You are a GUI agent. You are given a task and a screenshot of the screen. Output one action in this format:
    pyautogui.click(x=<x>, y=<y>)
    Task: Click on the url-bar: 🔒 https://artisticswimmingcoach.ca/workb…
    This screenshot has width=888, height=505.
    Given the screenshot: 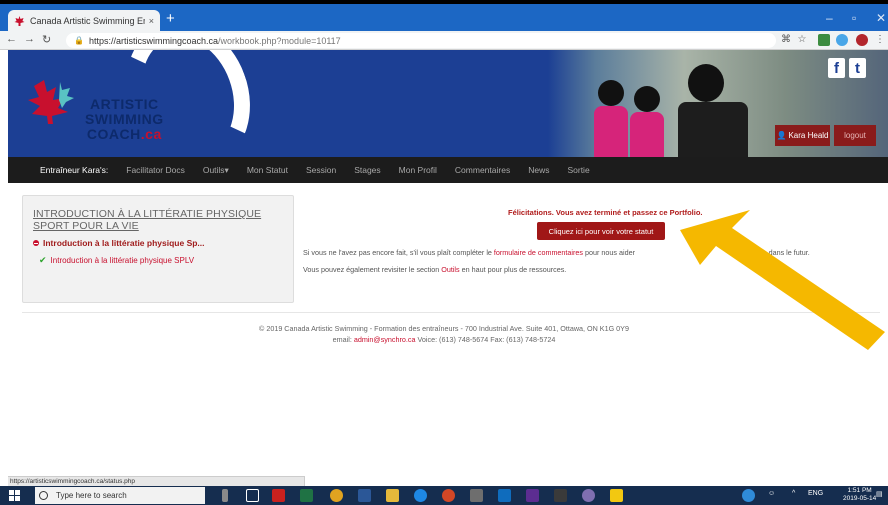 What is the action you would take?
    pyautogui.click(x=421, y=40)
    